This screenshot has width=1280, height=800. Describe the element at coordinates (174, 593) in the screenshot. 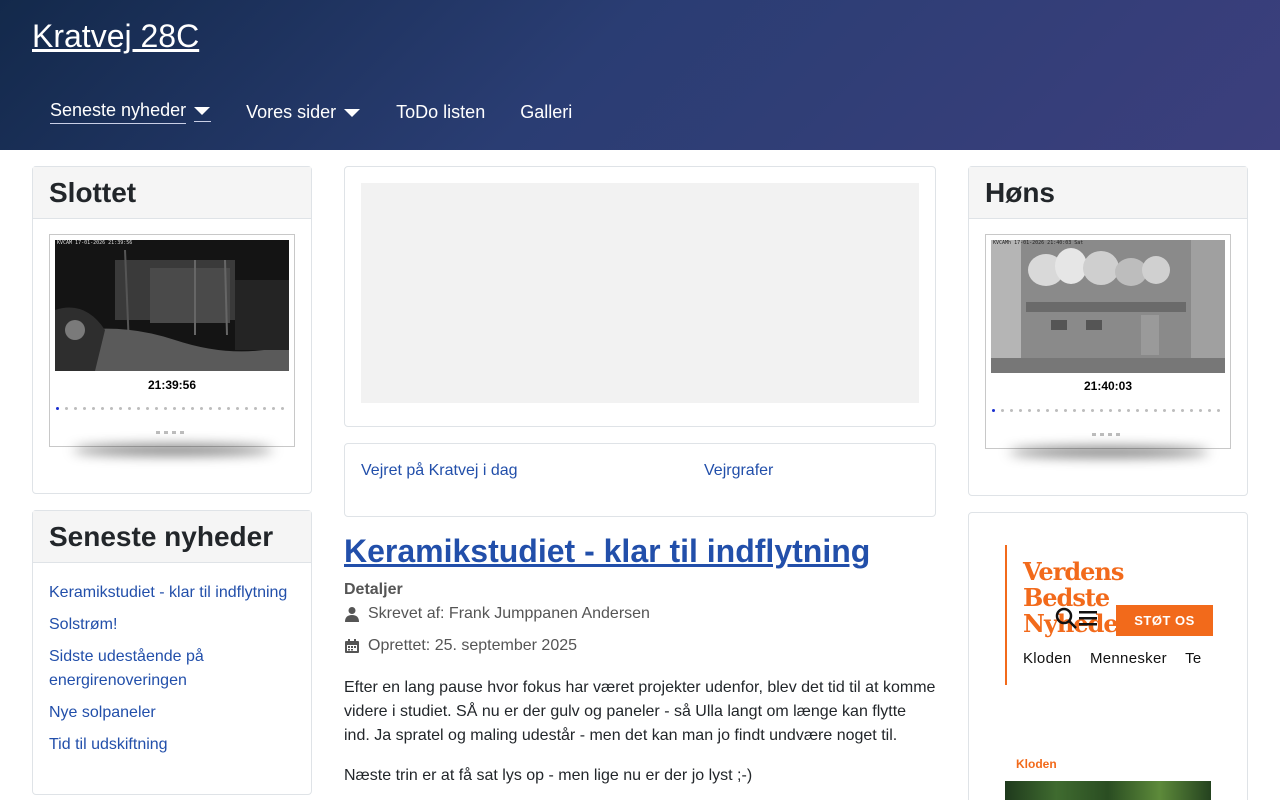

I see `news-link: Keramikstudiet - klar til indflytning` at that location.